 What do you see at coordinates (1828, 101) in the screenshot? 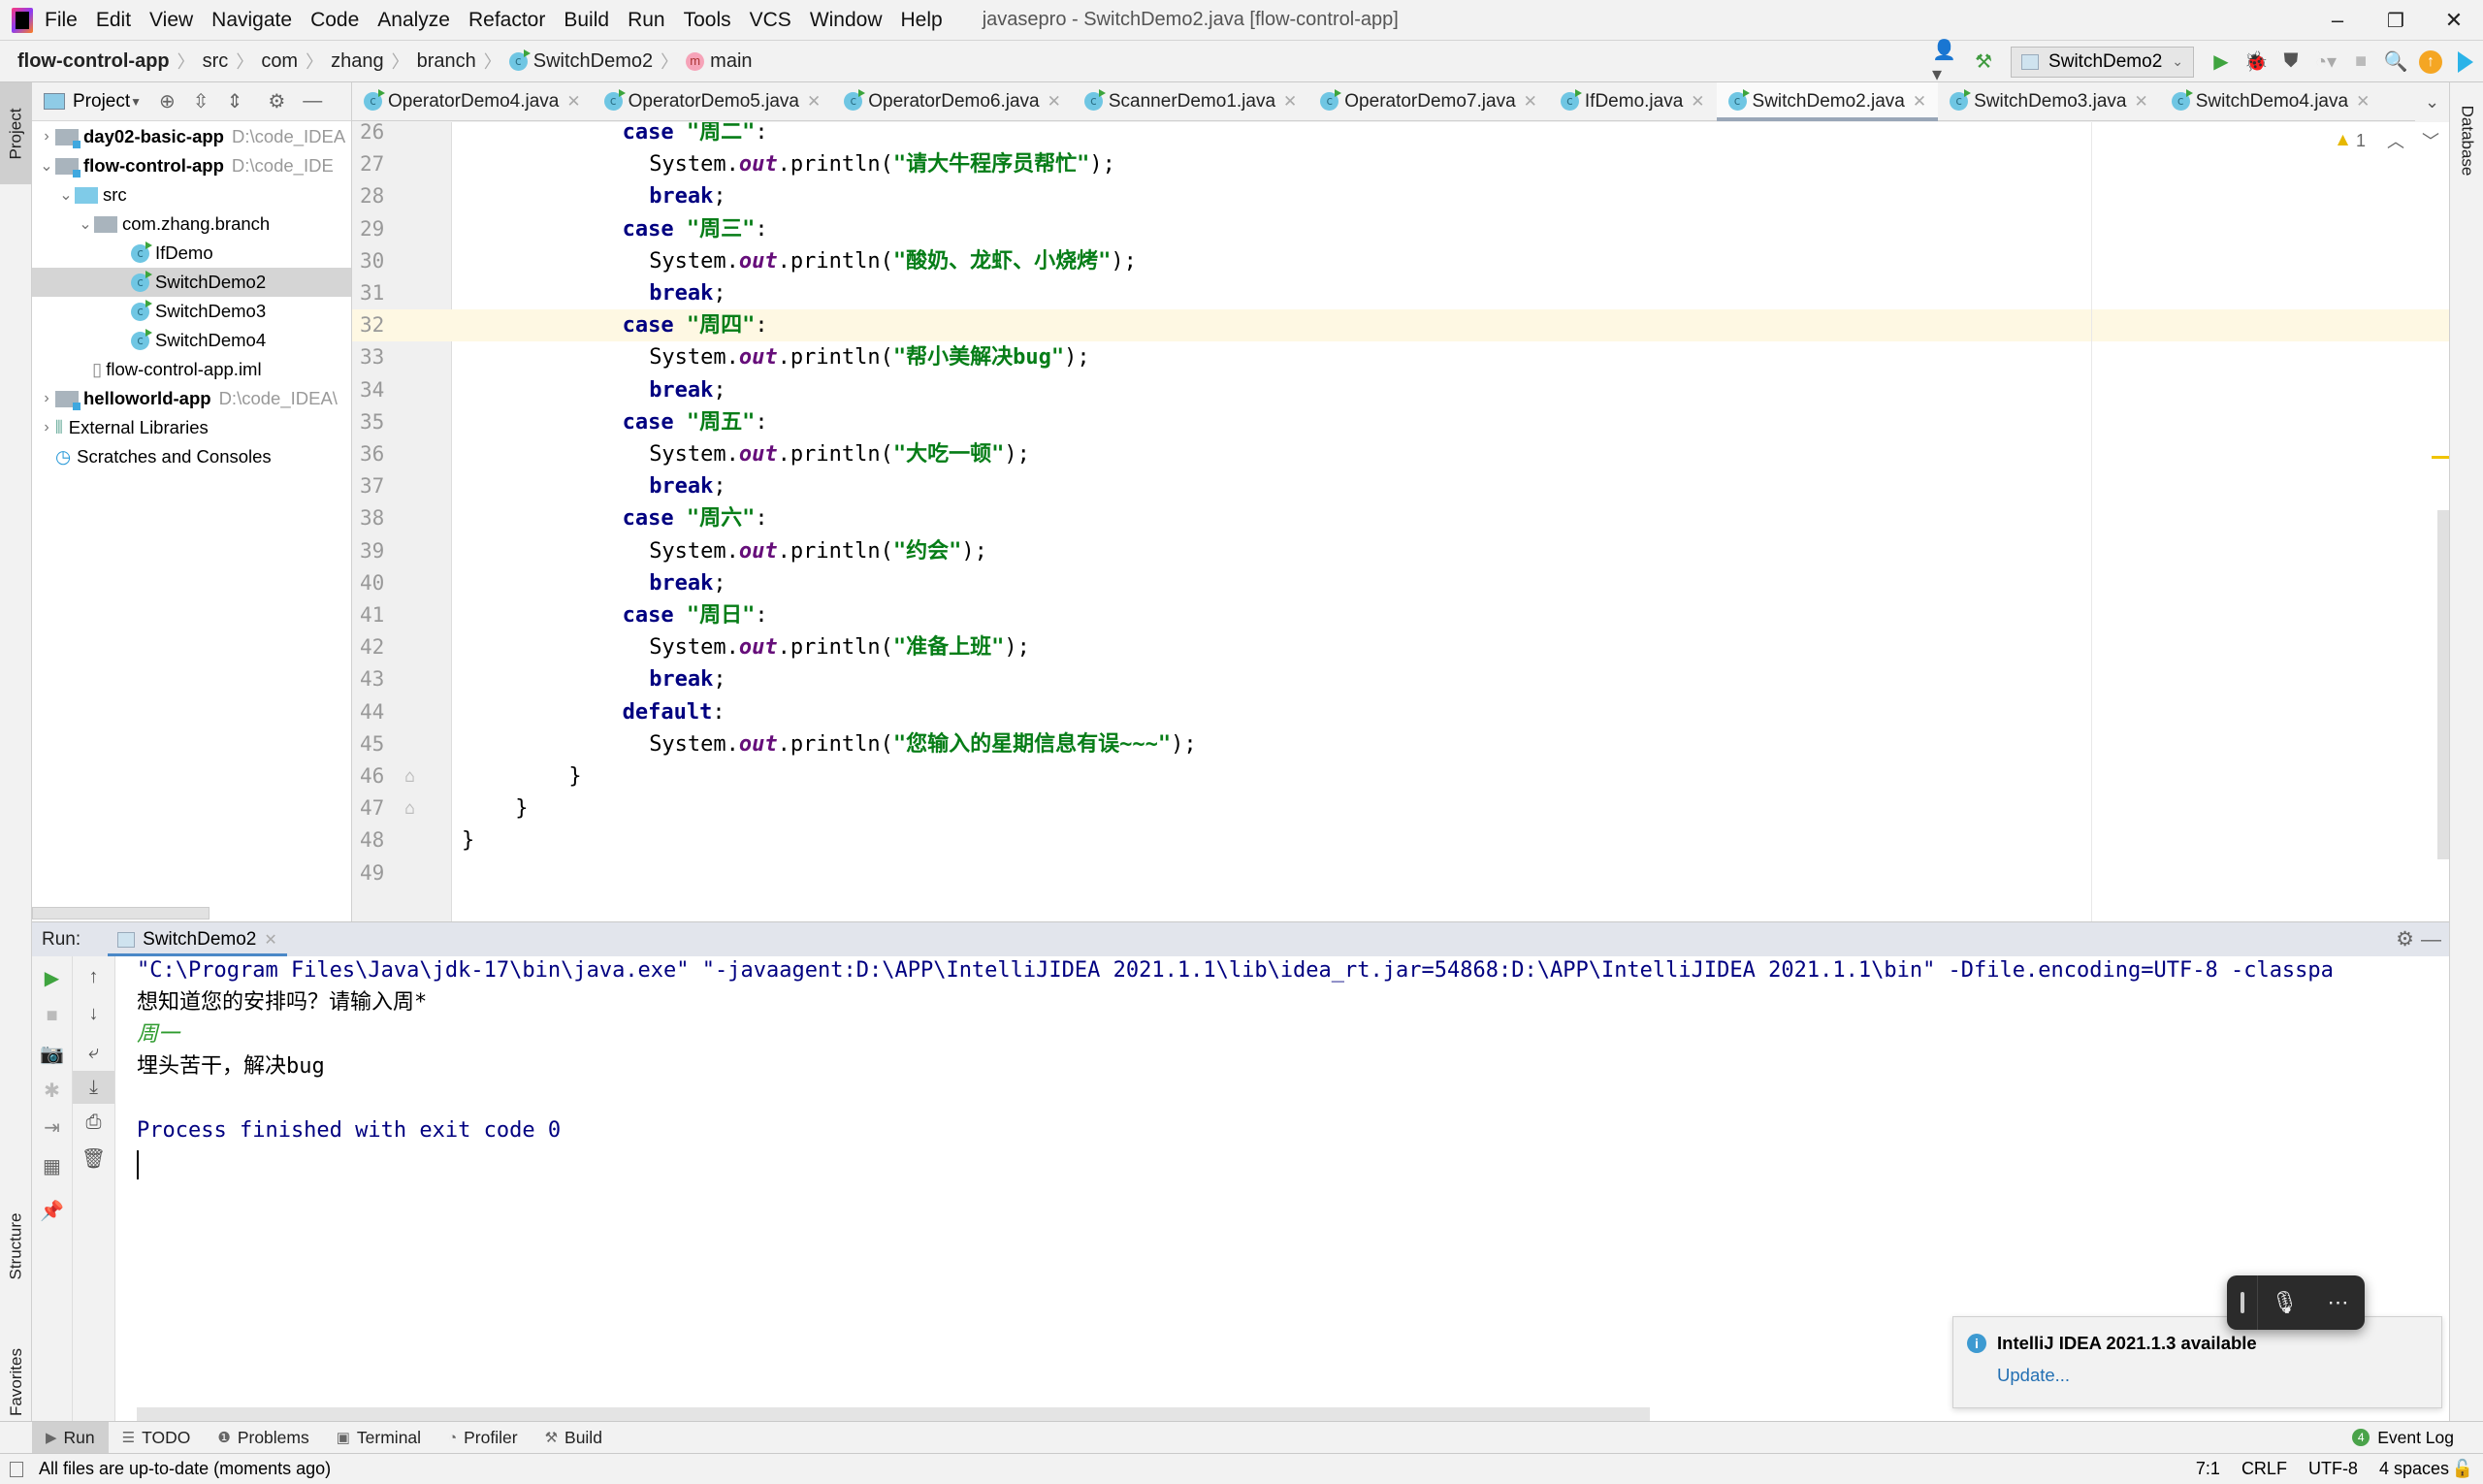
I see `editor-tab: c SwitchDemo2.java ✕` at bounding box center [1828, 101].